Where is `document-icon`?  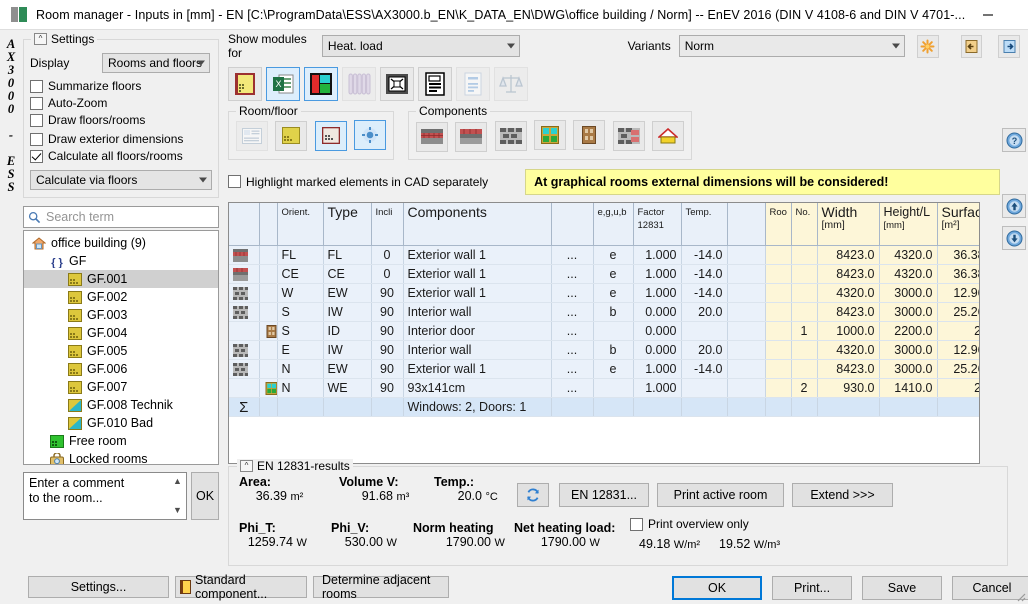
document-icon is located at coordinates (435, 84).